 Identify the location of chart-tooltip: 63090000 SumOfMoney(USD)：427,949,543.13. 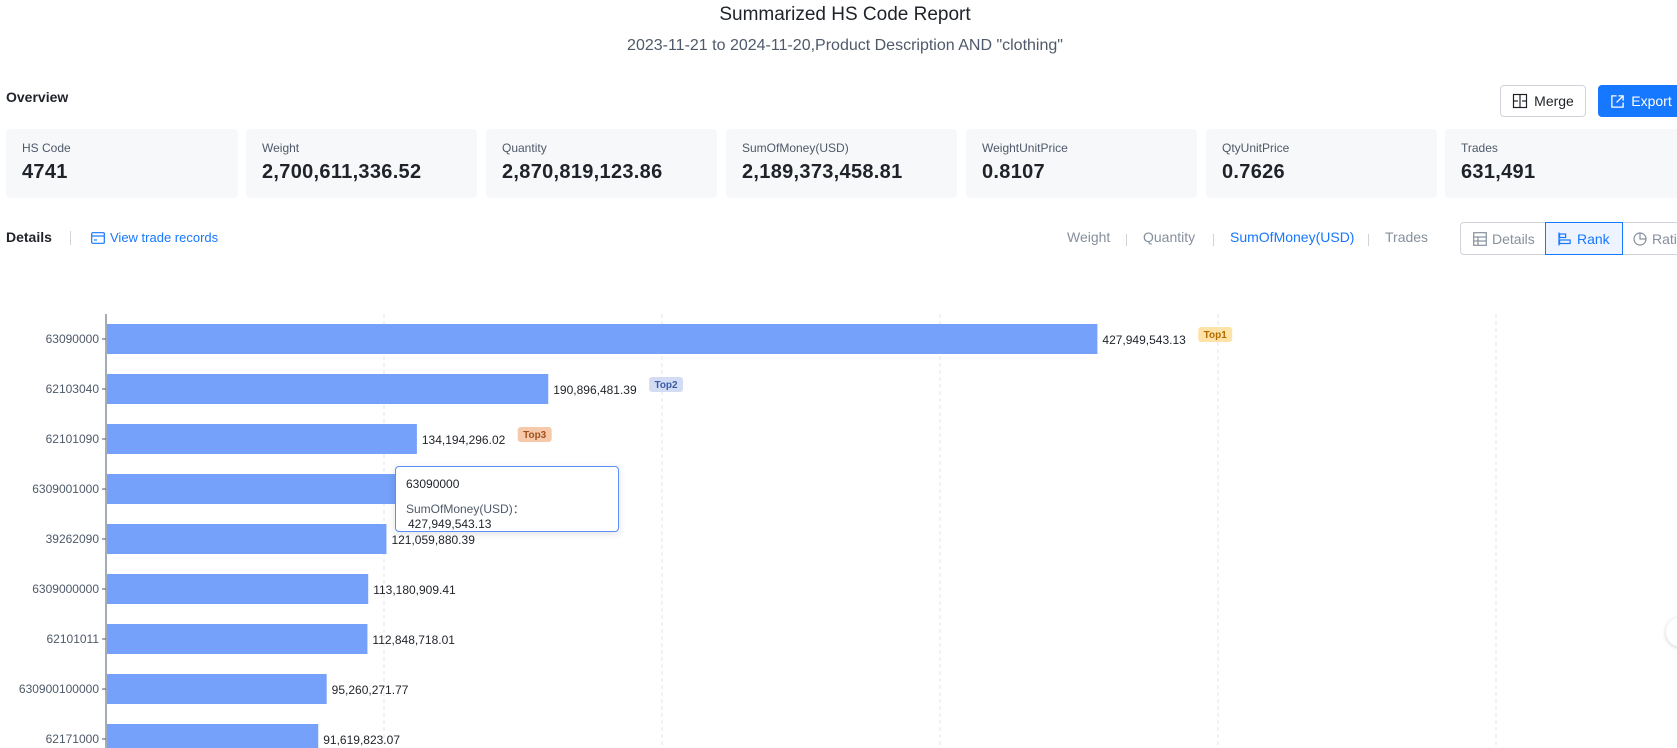
(507, 499).